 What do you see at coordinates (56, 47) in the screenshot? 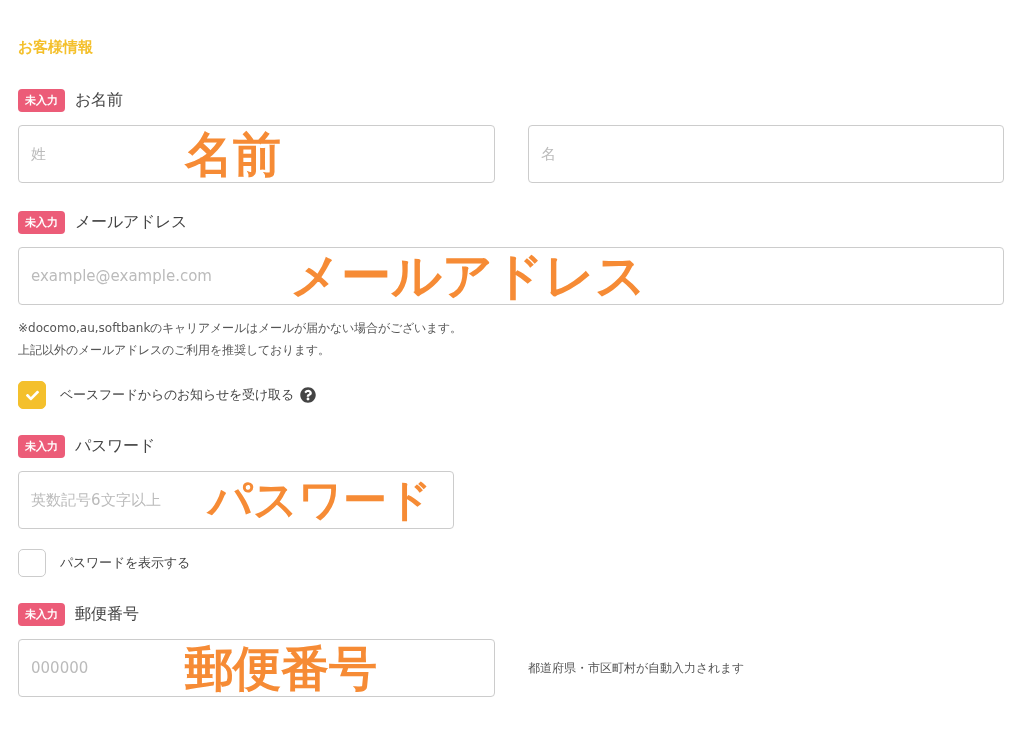
I see `section-title: お客様情報` at bounding box center [56, 47].